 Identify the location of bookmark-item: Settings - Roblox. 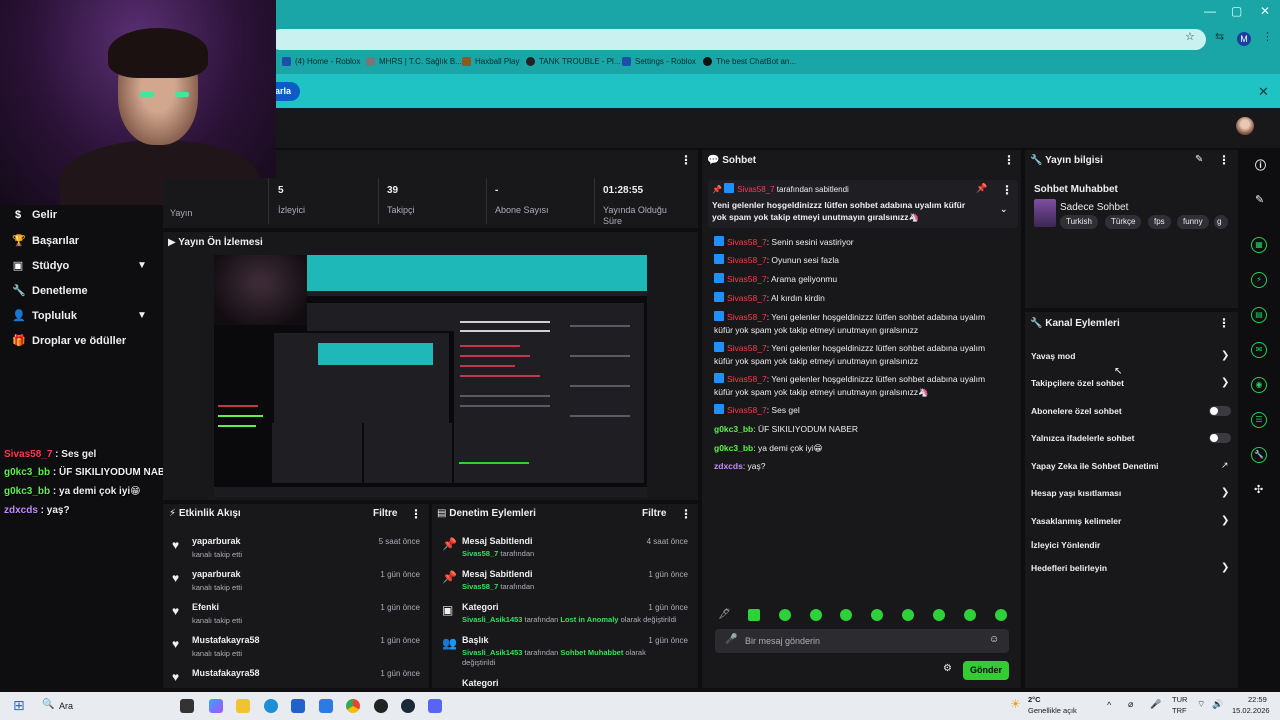
(659, 61).